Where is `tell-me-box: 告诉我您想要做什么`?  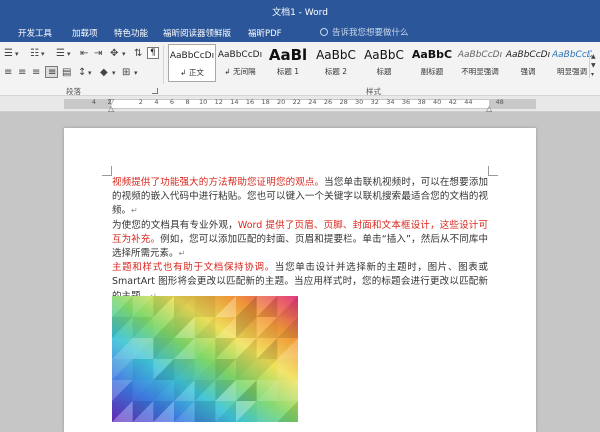 tell-me-box: 告诉我您想要做什么 is located at coordinates (364, 32).